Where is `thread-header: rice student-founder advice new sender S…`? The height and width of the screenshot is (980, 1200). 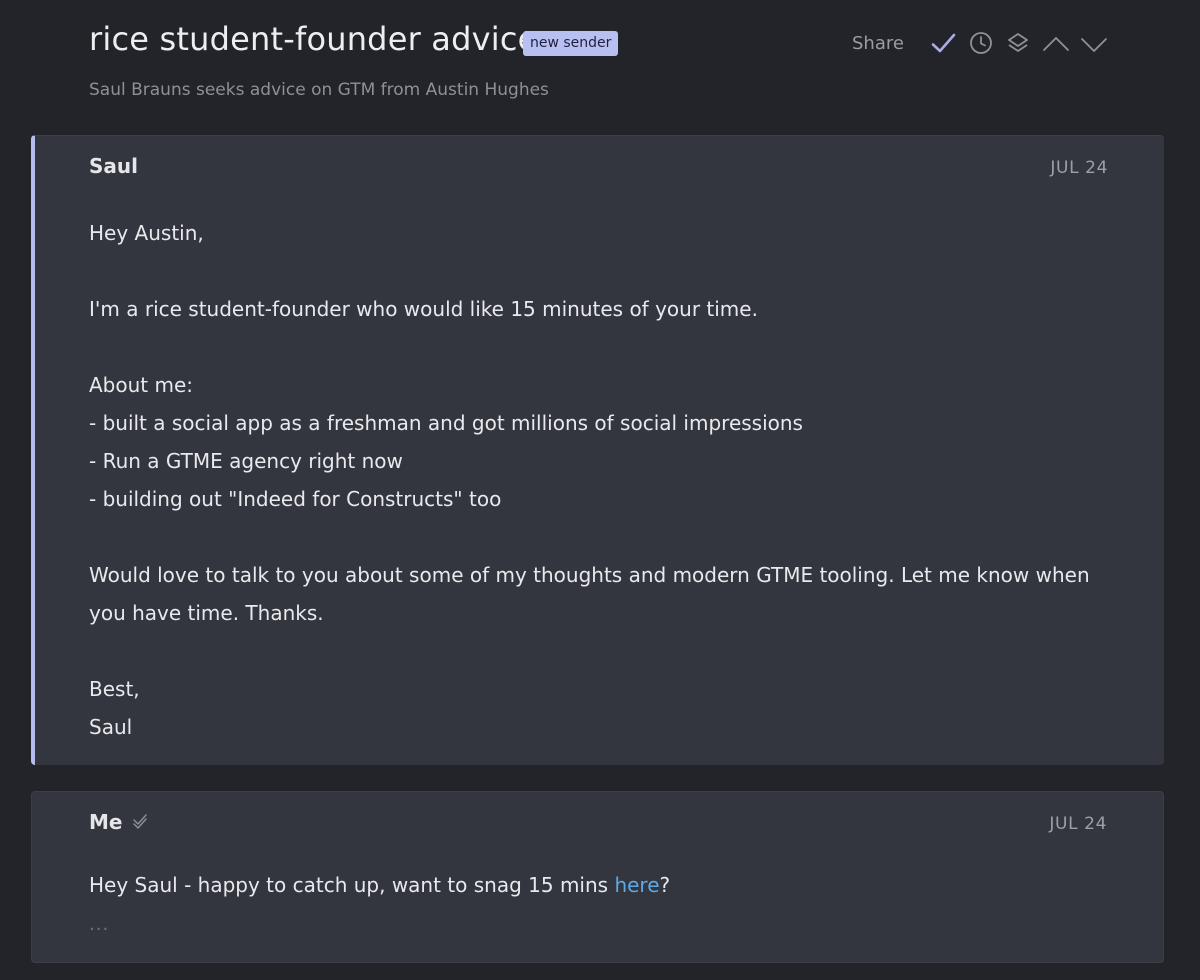 thread-header: rice student-founder advice new sender S… is located at coordinates (600, 67).